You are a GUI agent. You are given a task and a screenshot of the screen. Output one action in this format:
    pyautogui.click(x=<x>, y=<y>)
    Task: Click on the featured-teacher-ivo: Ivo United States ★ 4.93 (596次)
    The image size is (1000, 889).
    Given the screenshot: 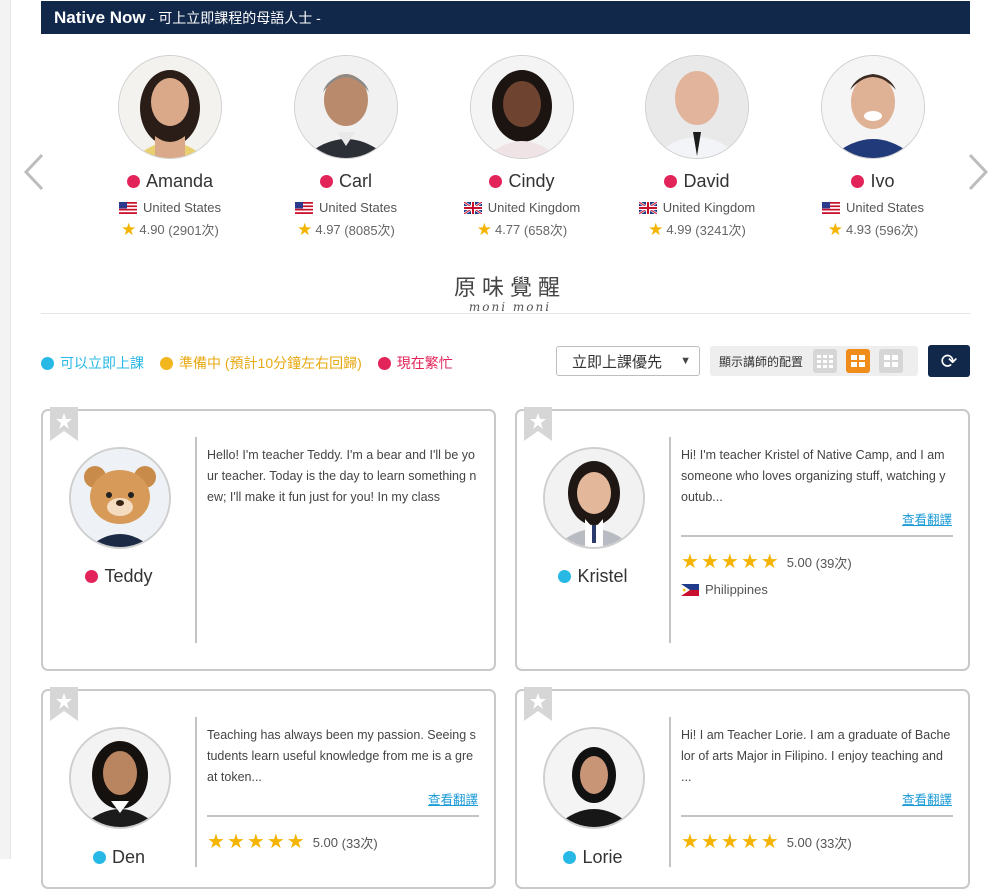 What is the action you would take?
    pyautogui.click(x=873, y=147)
    